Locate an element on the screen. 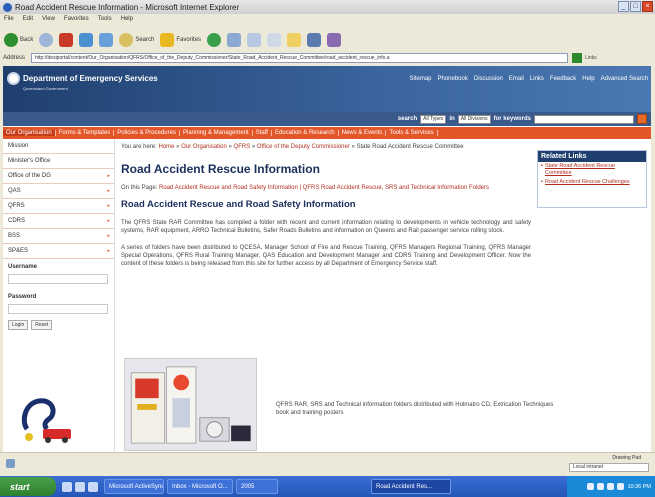 This screenshot has width=655, height=497. home-icon is located at coordinates (106, 40).